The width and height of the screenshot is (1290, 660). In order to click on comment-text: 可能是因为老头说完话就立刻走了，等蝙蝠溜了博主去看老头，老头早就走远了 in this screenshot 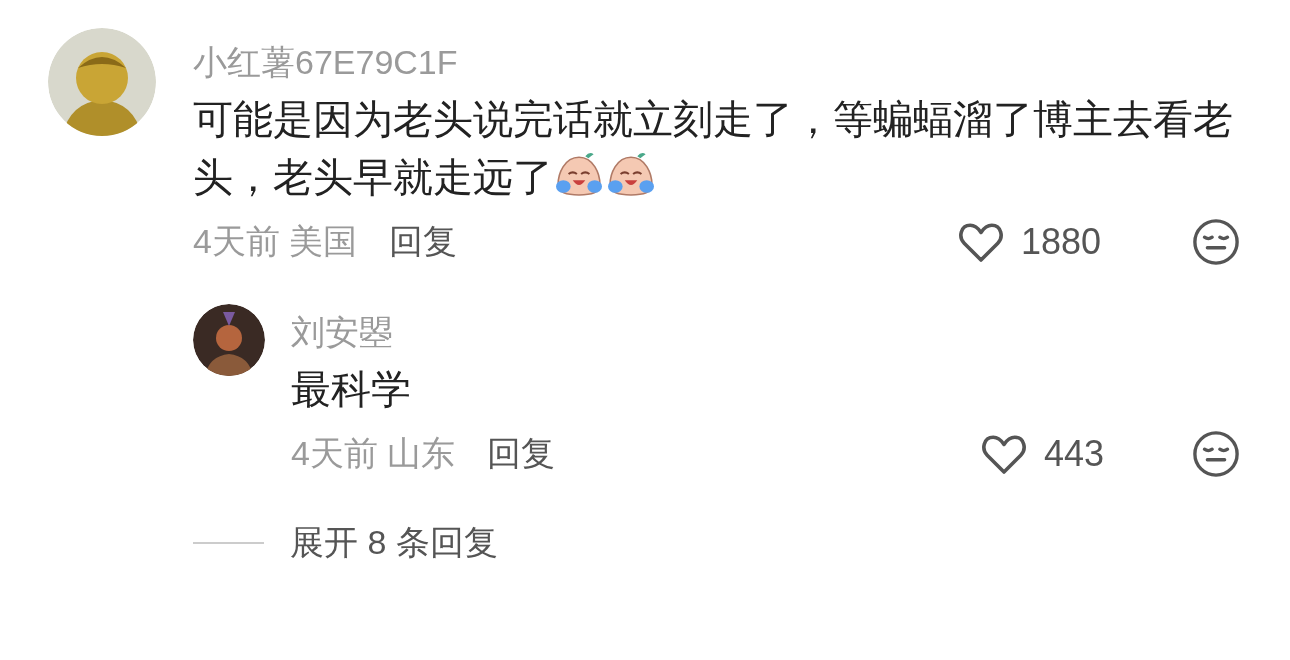, I will do `click(713, 148)`.